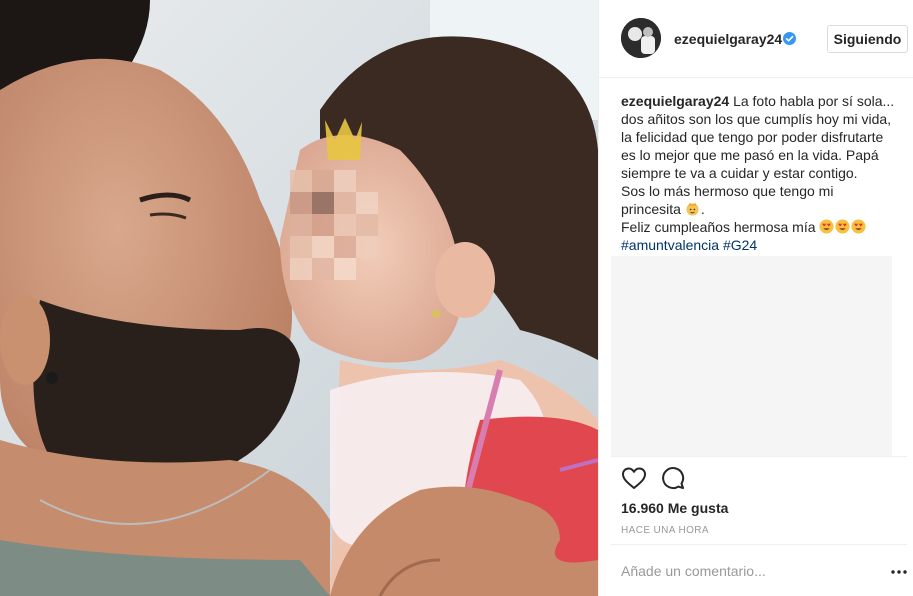 Image resolution: width=913 pixels, height=596 pixels. I want to click on post-timestamp: HACE UNA HORA, so click(665, 530).